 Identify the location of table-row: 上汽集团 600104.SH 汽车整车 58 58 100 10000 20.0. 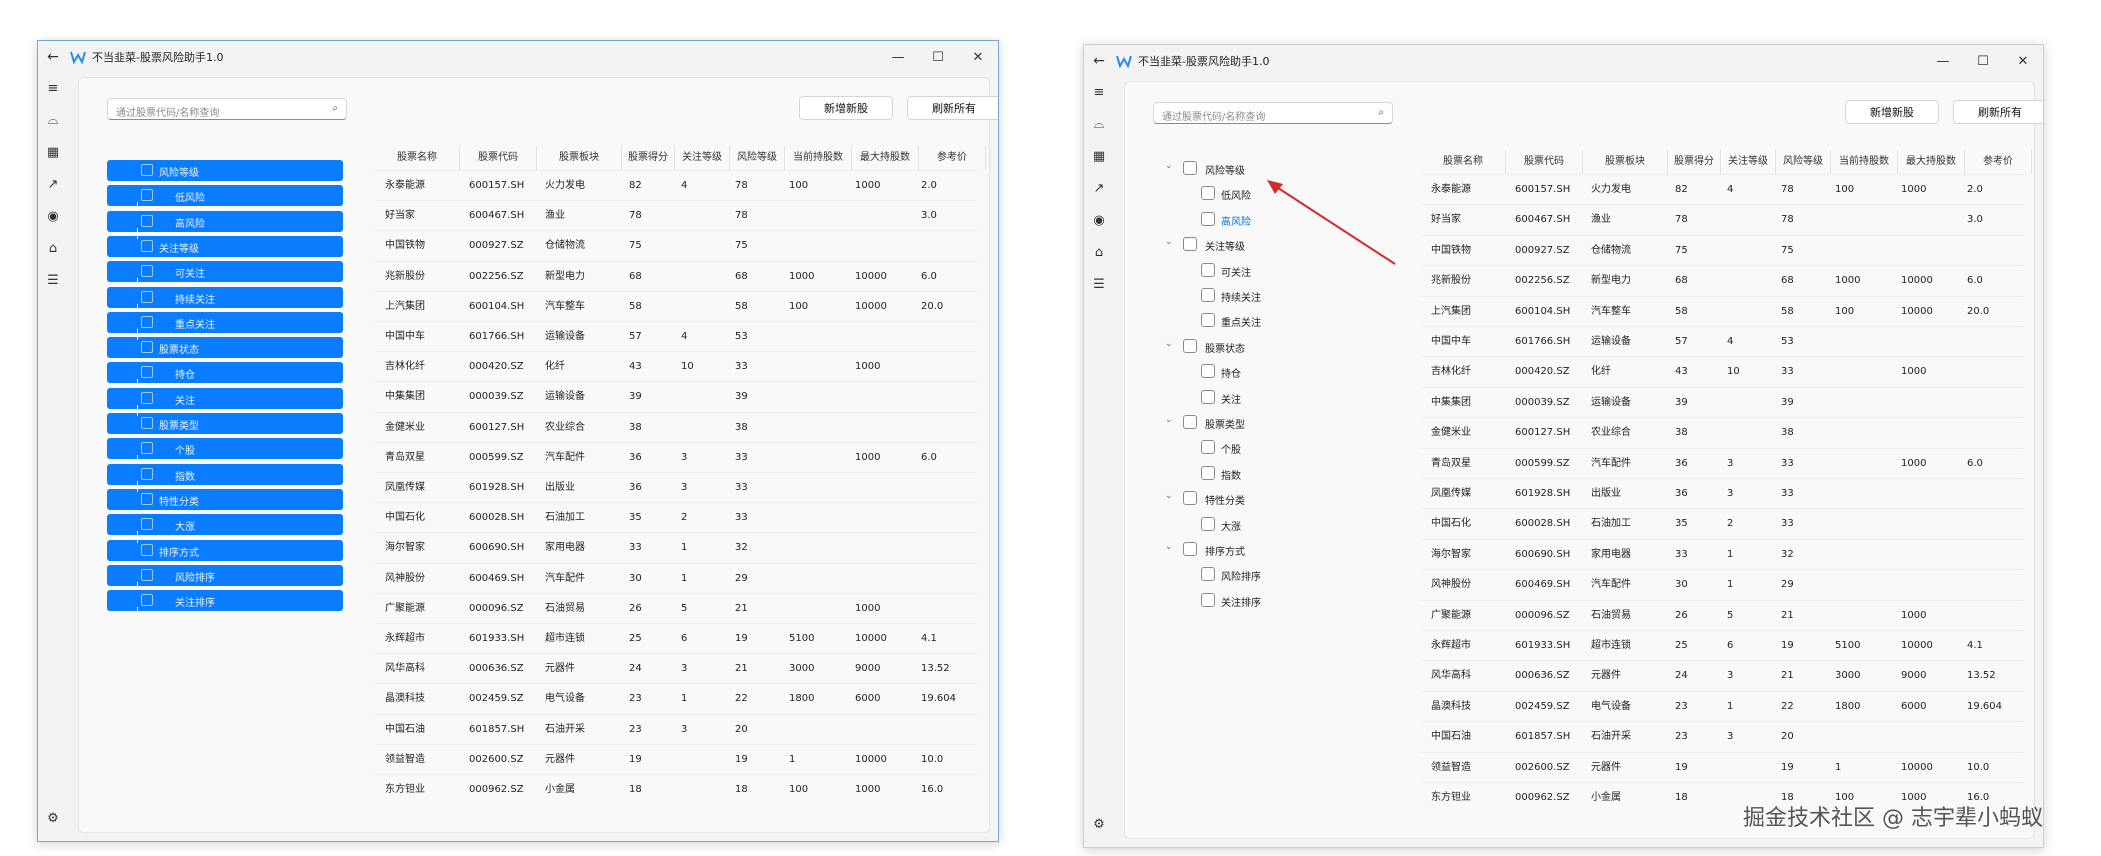
(1722, 311).